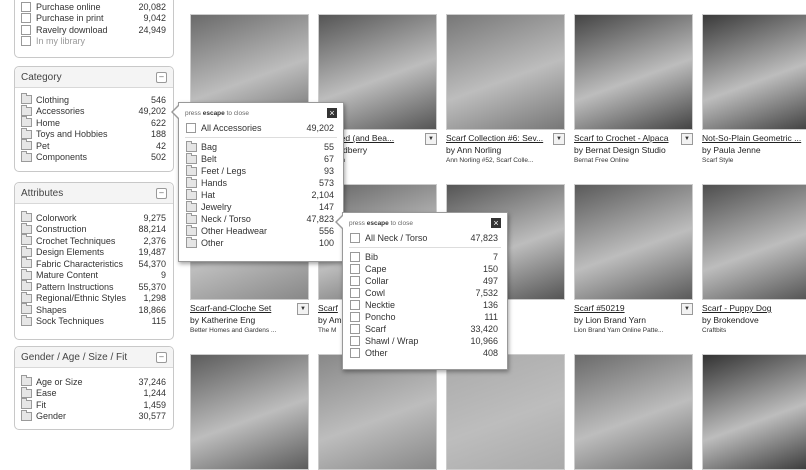 The height and width of the screenshot is (470, 806). Describe the element at coordinates (94, 229) in the screenshot. I see `filter-option: Construction 88,214` at that location.